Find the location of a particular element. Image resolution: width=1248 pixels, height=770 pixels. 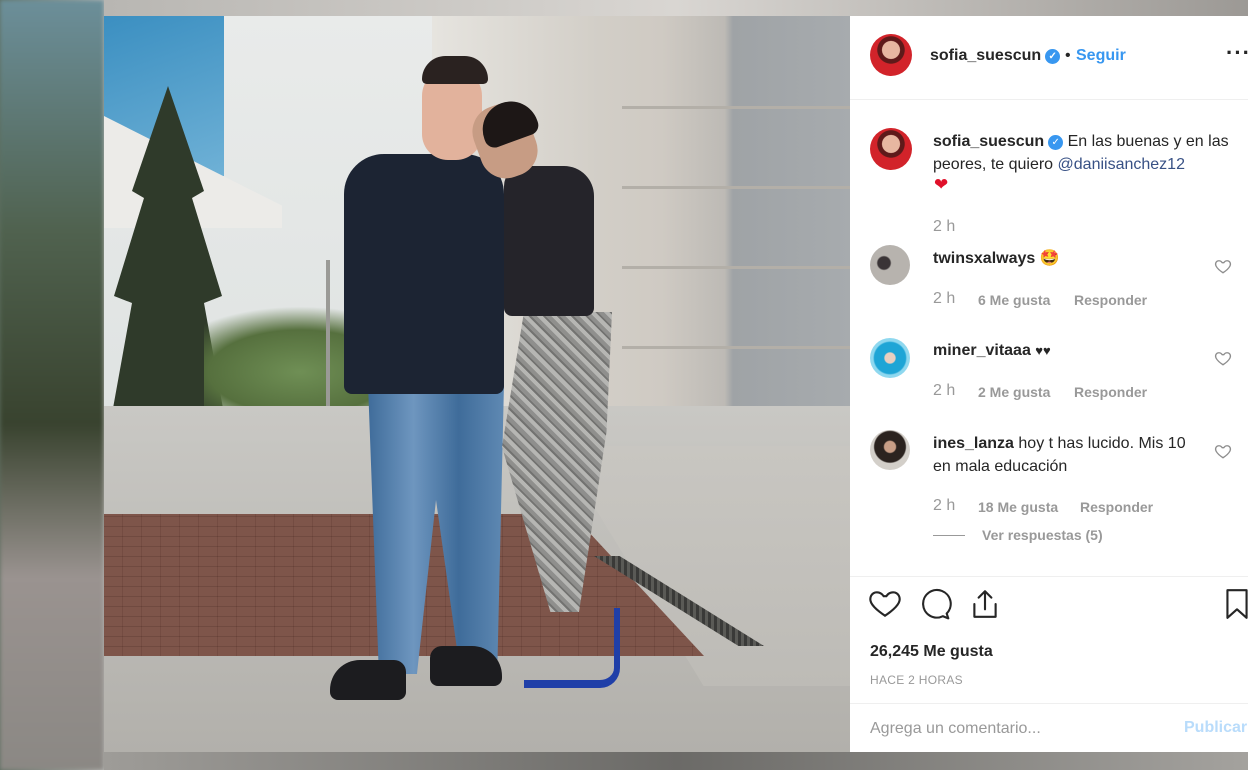

caption-heart-emoji: ❤ is located at coordinates (941, 184).